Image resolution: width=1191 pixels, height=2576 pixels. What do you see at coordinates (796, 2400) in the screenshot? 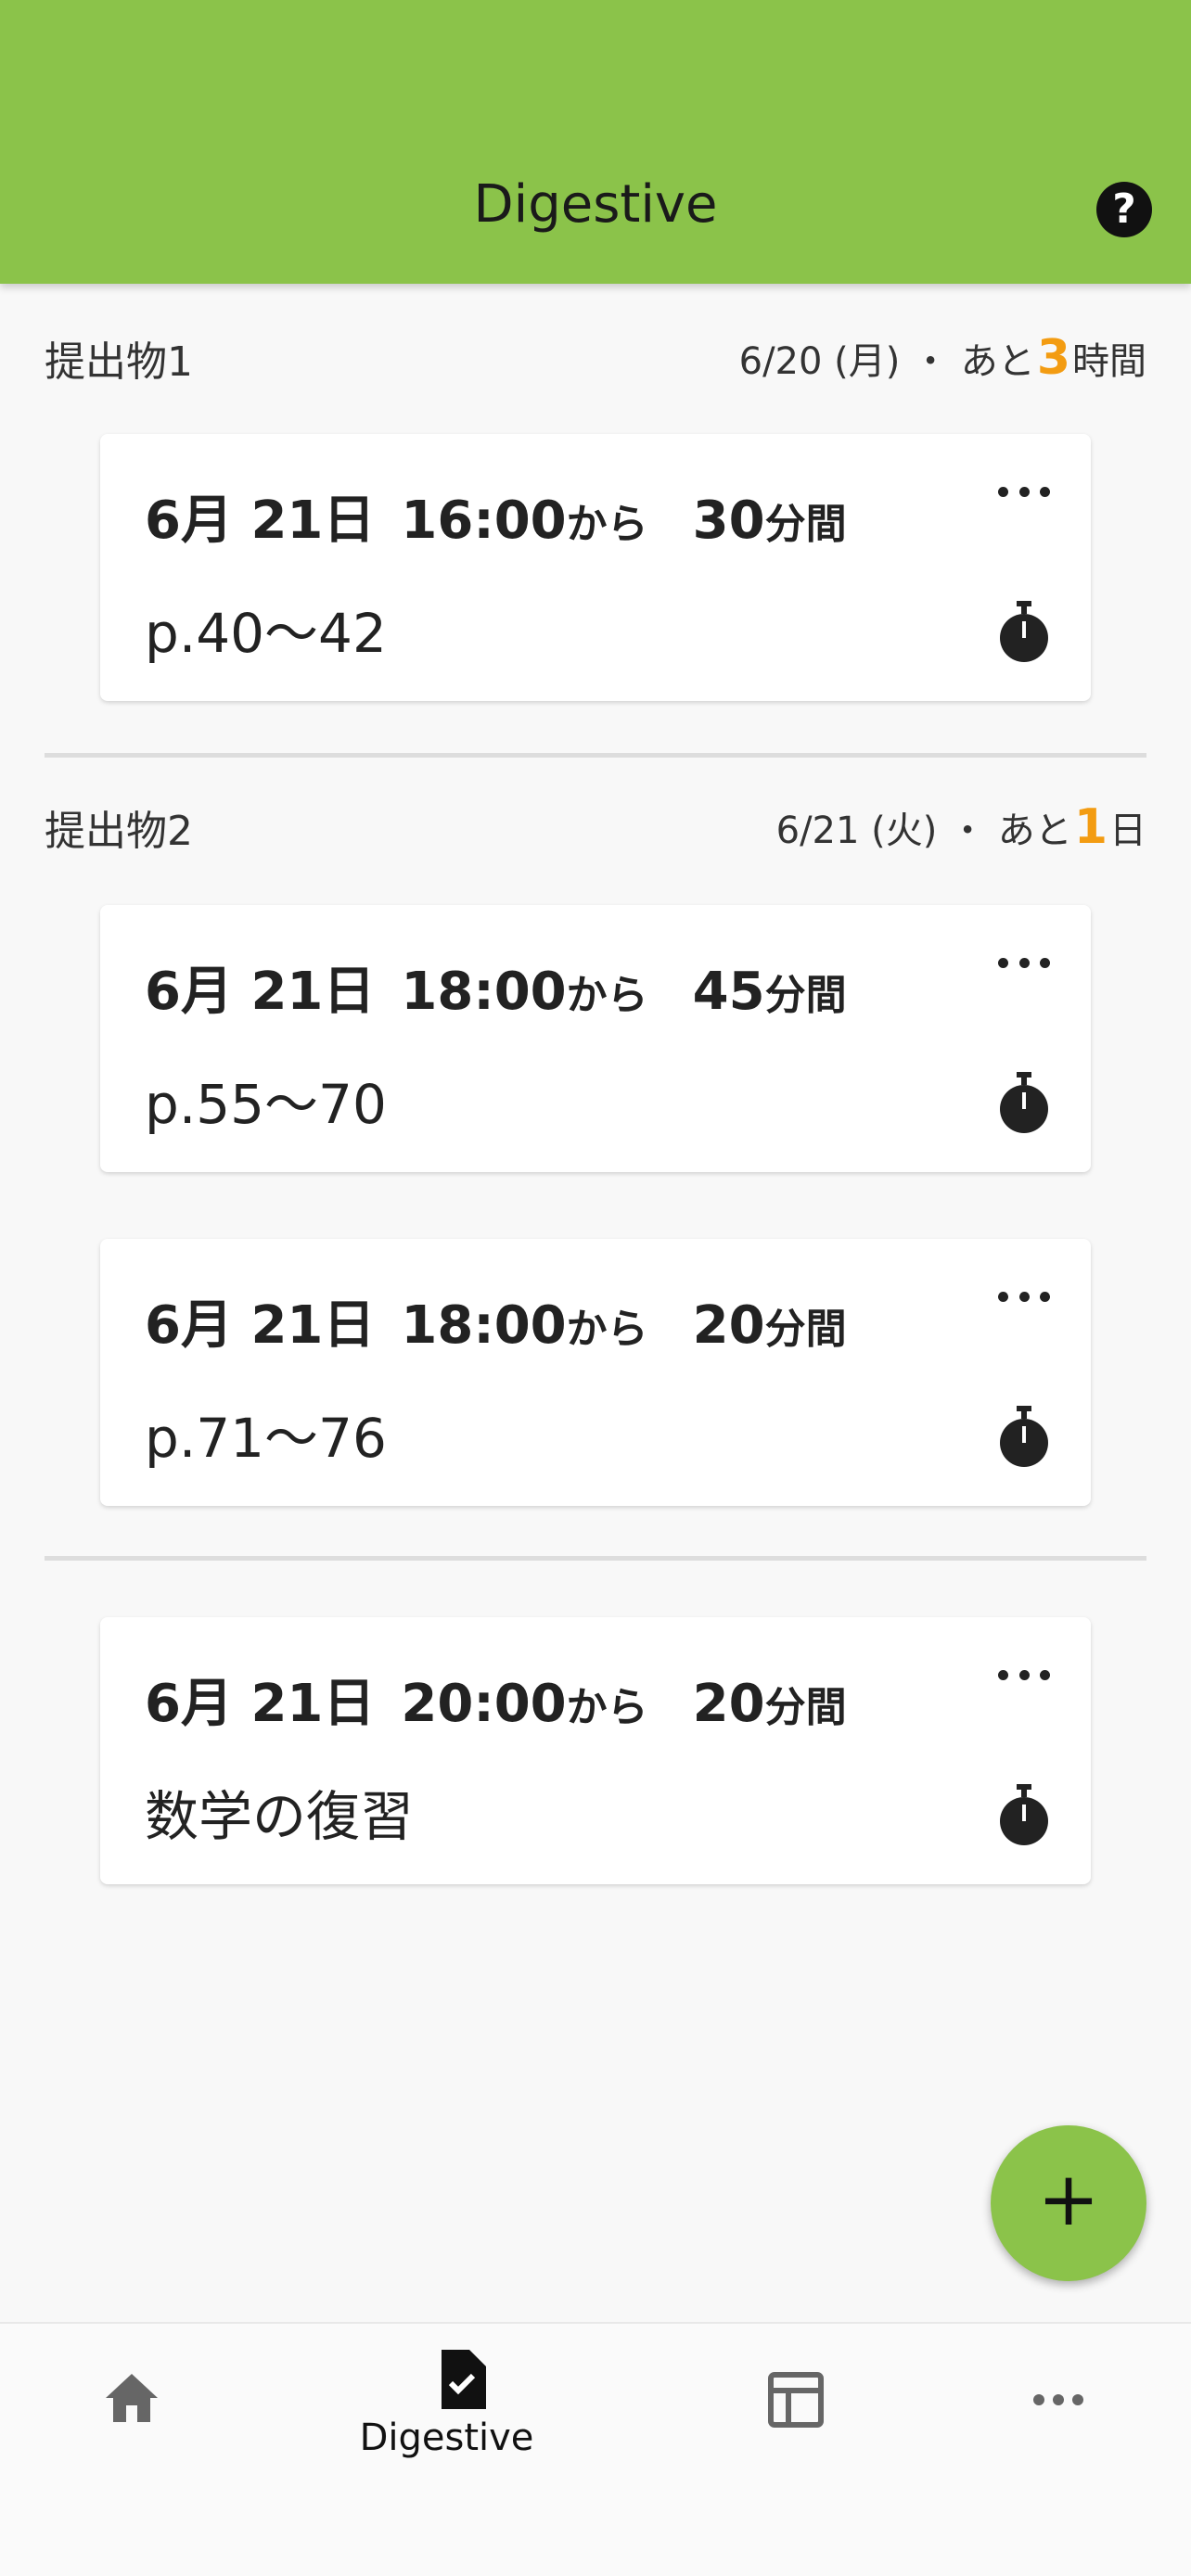
I see `table-icon` at bounding box center [796, 2400].